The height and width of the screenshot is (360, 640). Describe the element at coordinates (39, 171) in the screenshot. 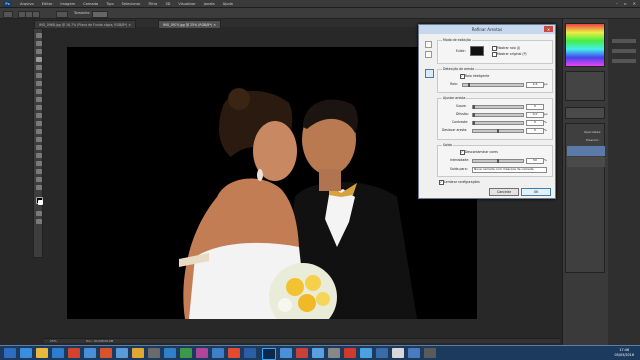

I see `shape-tool-icon` at that location.